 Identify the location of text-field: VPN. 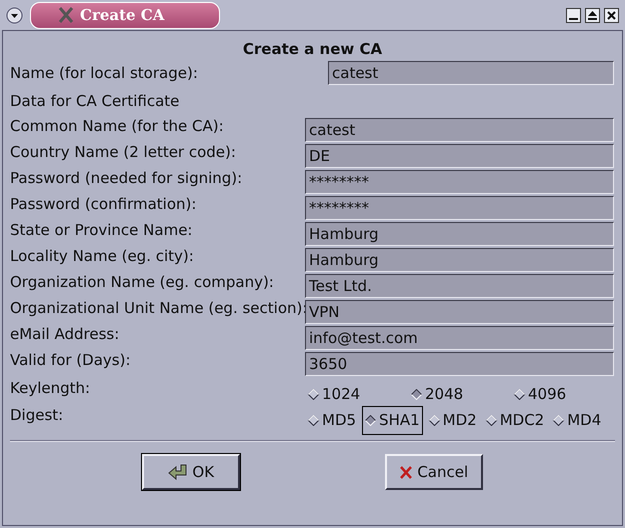
(459, 312).